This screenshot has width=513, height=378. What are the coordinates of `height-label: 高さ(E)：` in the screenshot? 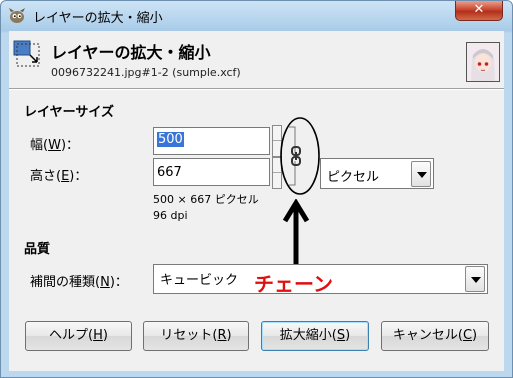 It's located at (59, 176).